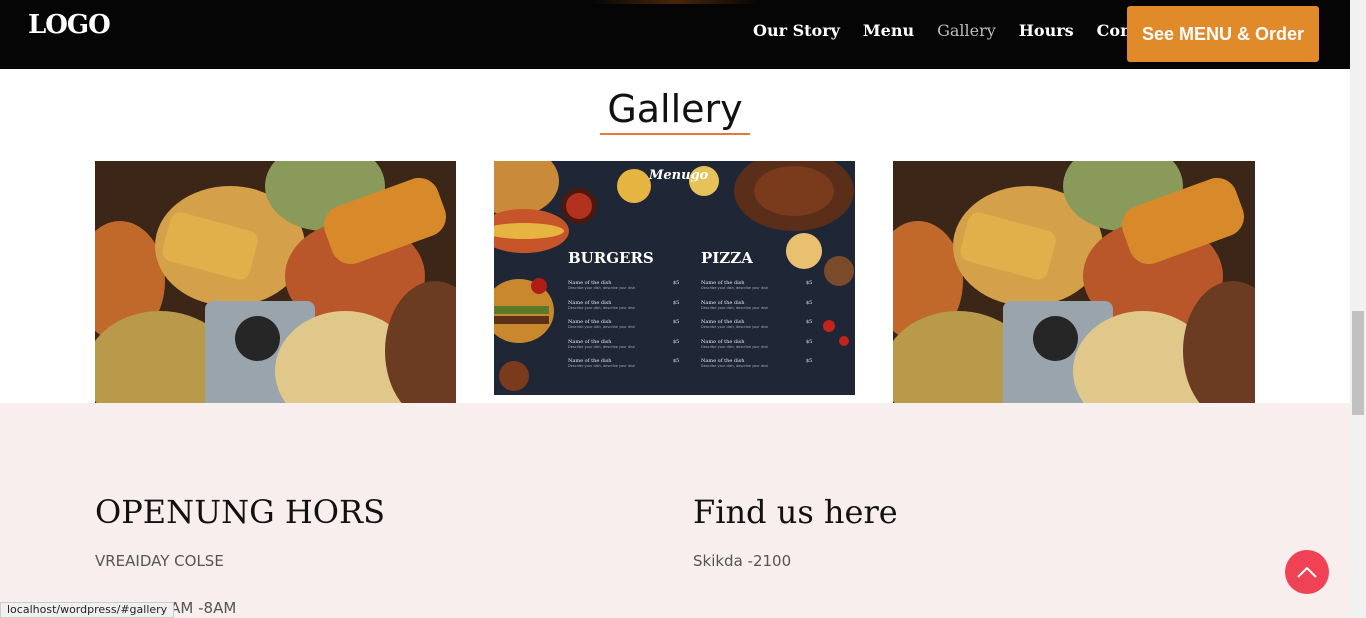 This screenshot has width=1366, height=618. Describe the element at coordinates (611, 258) in the screenshot. I see `menu-board-heading-burgers: BURGERS` at that location.